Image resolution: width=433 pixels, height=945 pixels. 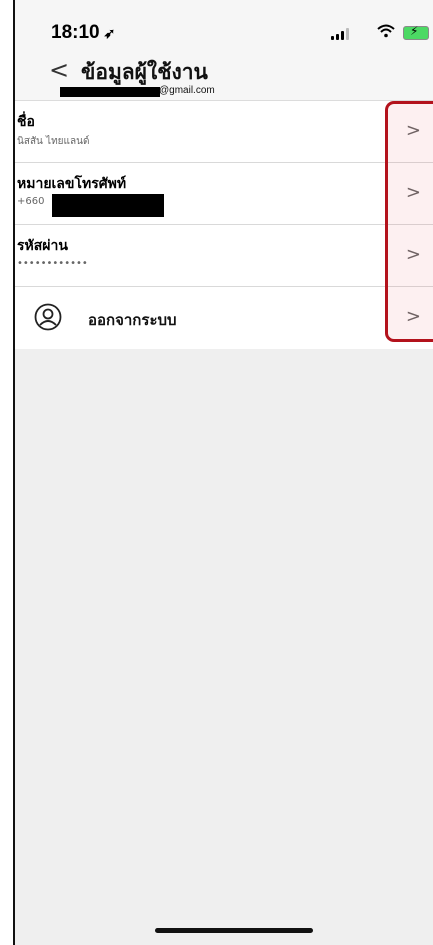 What do you see at coordinates (386, 33) in the screenshot?
I see `wifi-icon` at bounding box center [386, 33].